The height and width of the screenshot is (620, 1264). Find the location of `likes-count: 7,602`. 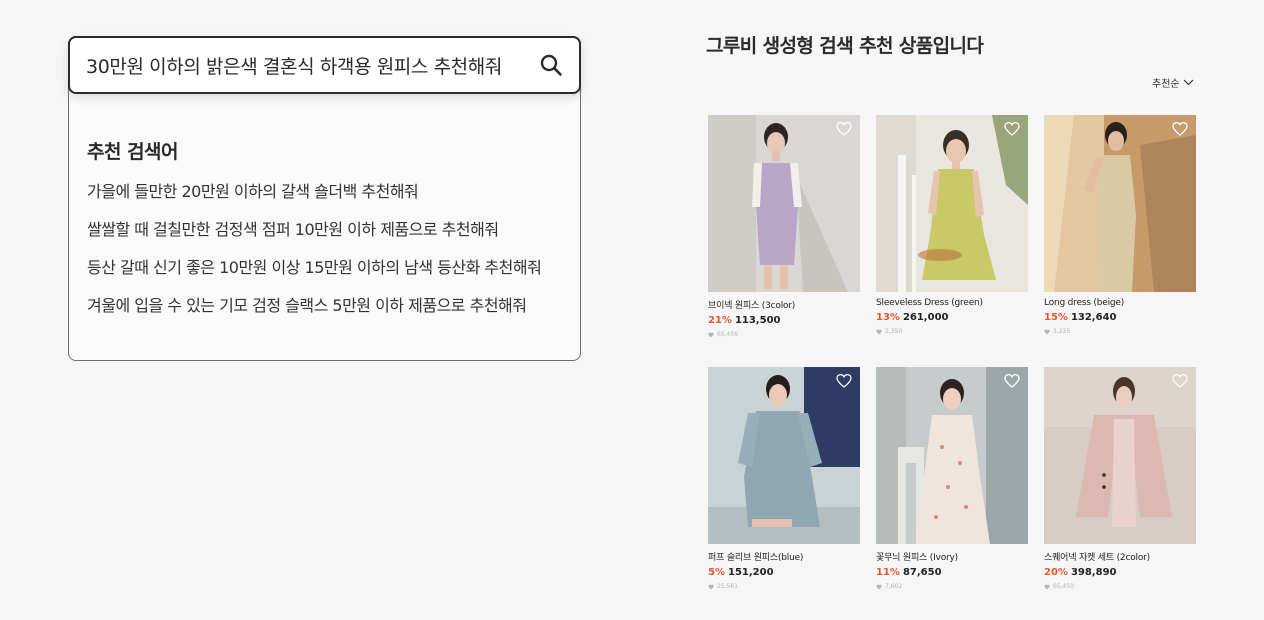

likes-count: 7,602 is located at coordinates (952, 586).